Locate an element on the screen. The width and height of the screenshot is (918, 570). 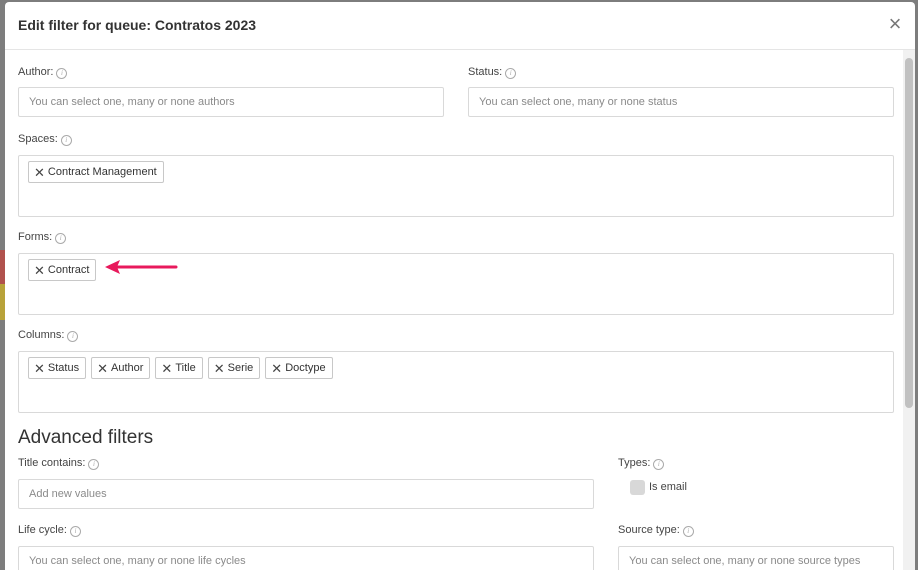
tag-author: ✕ Author is located at coordinates (121, 368).